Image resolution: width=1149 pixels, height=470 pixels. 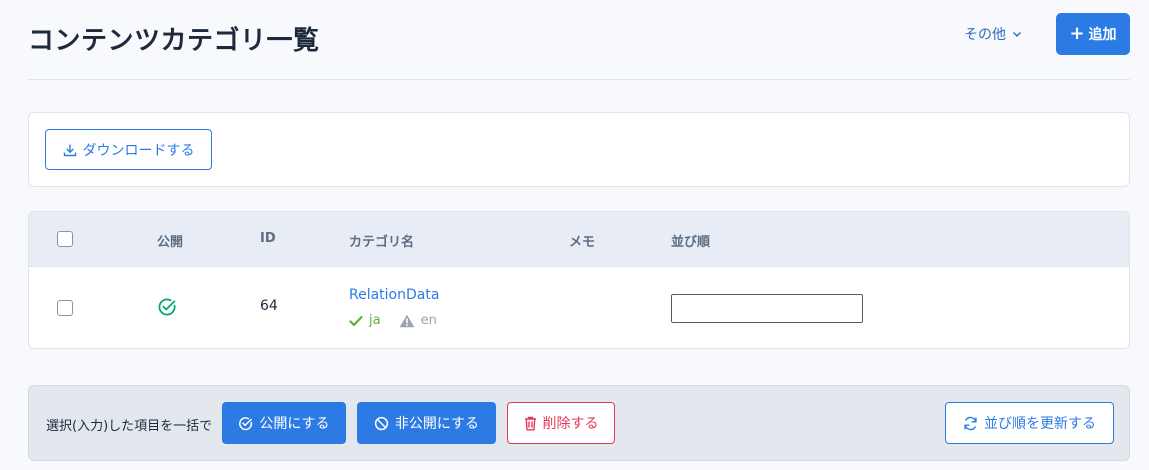 I want to click on add-button: + 追加, so click(x=1093, y=34).